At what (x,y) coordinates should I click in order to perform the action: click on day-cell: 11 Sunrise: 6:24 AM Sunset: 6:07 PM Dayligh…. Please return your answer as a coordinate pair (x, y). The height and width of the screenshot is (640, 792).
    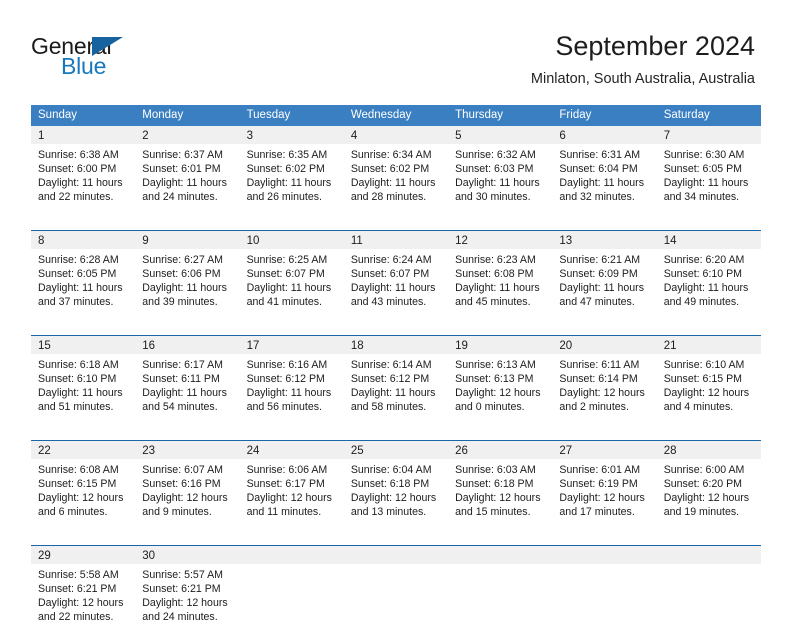
    Looking at the image, I should click on (396, 276).